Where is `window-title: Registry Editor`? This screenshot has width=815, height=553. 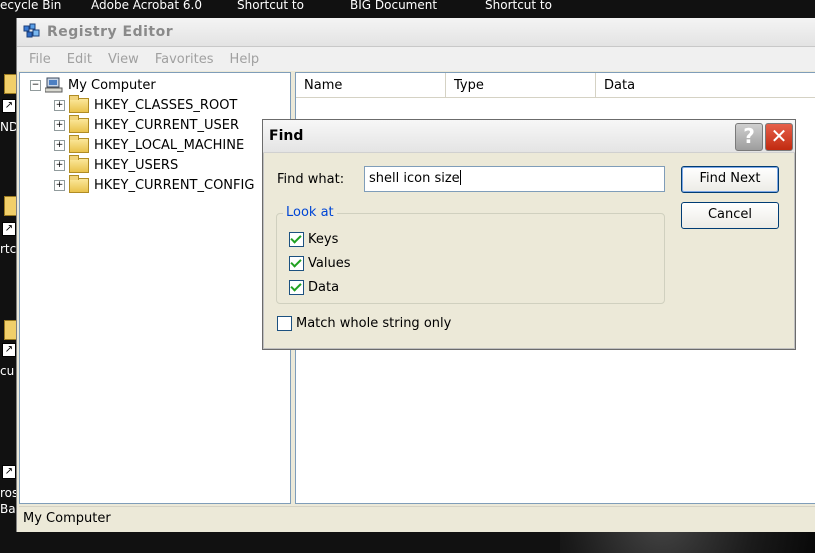 window-title: Registry Editor is located at coordinates (110, 32).